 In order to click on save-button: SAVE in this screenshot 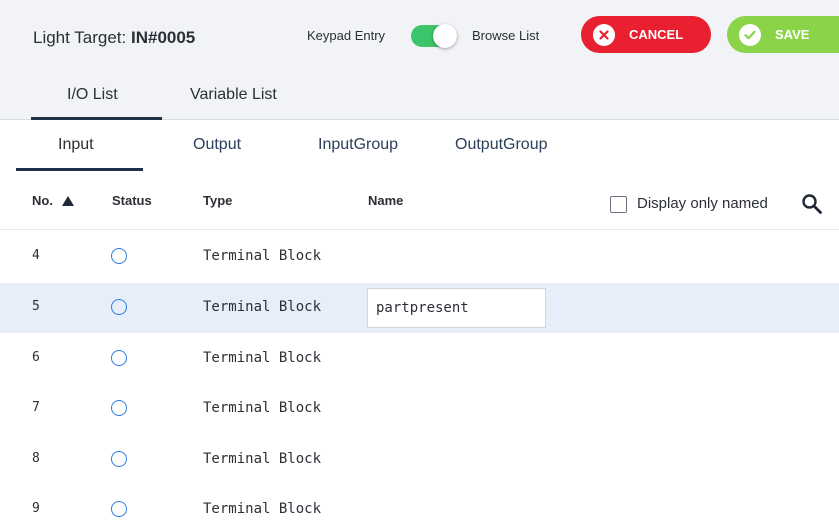, I will do `click(783, 34)`.